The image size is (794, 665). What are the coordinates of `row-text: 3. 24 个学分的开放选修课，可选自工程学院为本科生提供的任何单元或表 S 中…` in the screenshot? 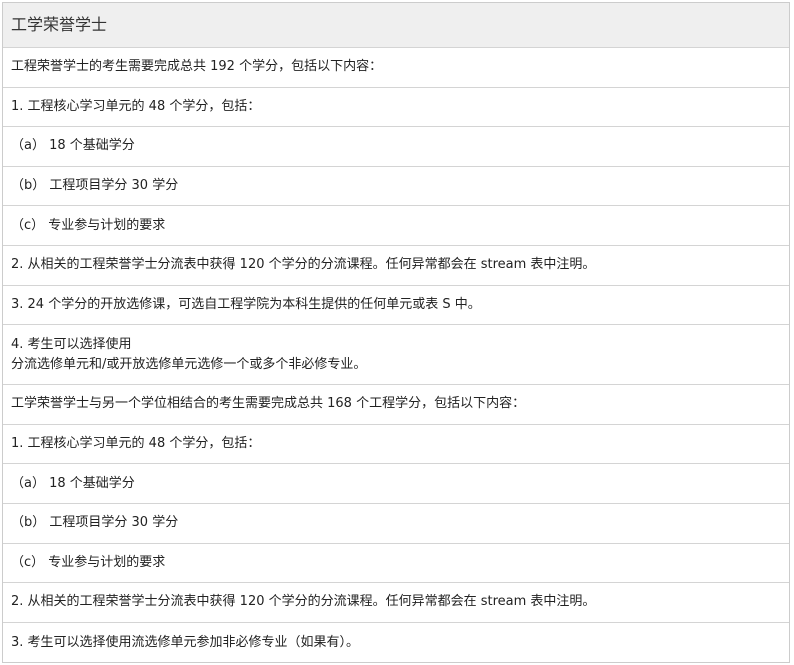 It's located at (246, 304).